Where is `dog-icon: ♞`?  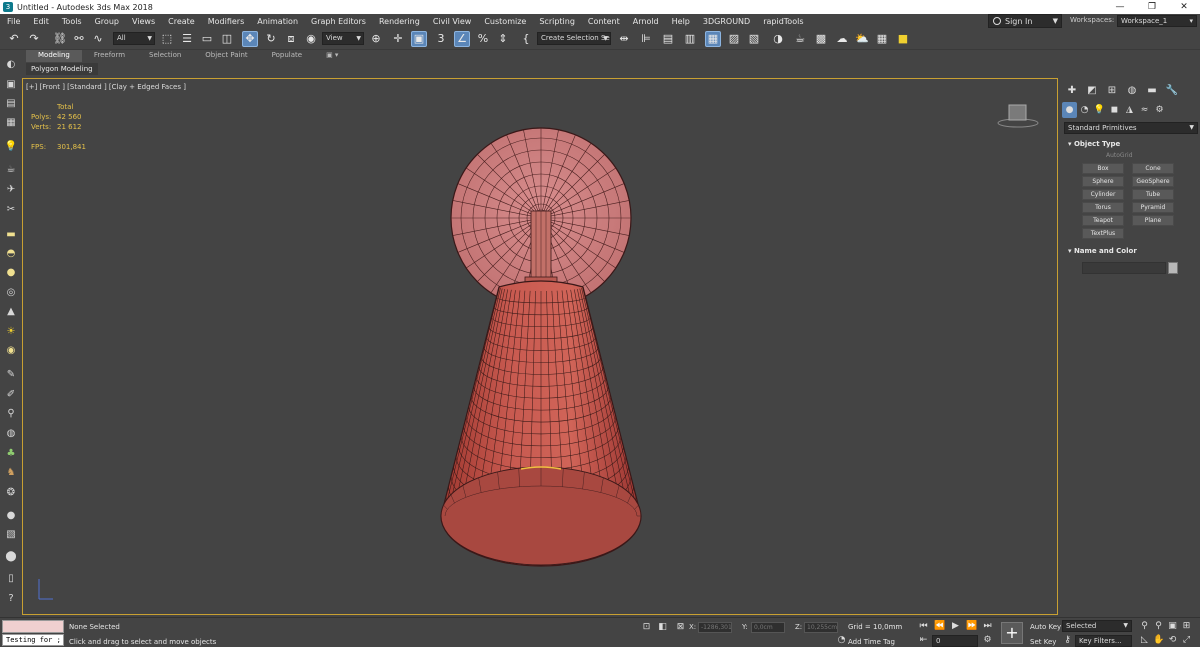
dog-icon: ♞ is located at coordinates (11, 473).